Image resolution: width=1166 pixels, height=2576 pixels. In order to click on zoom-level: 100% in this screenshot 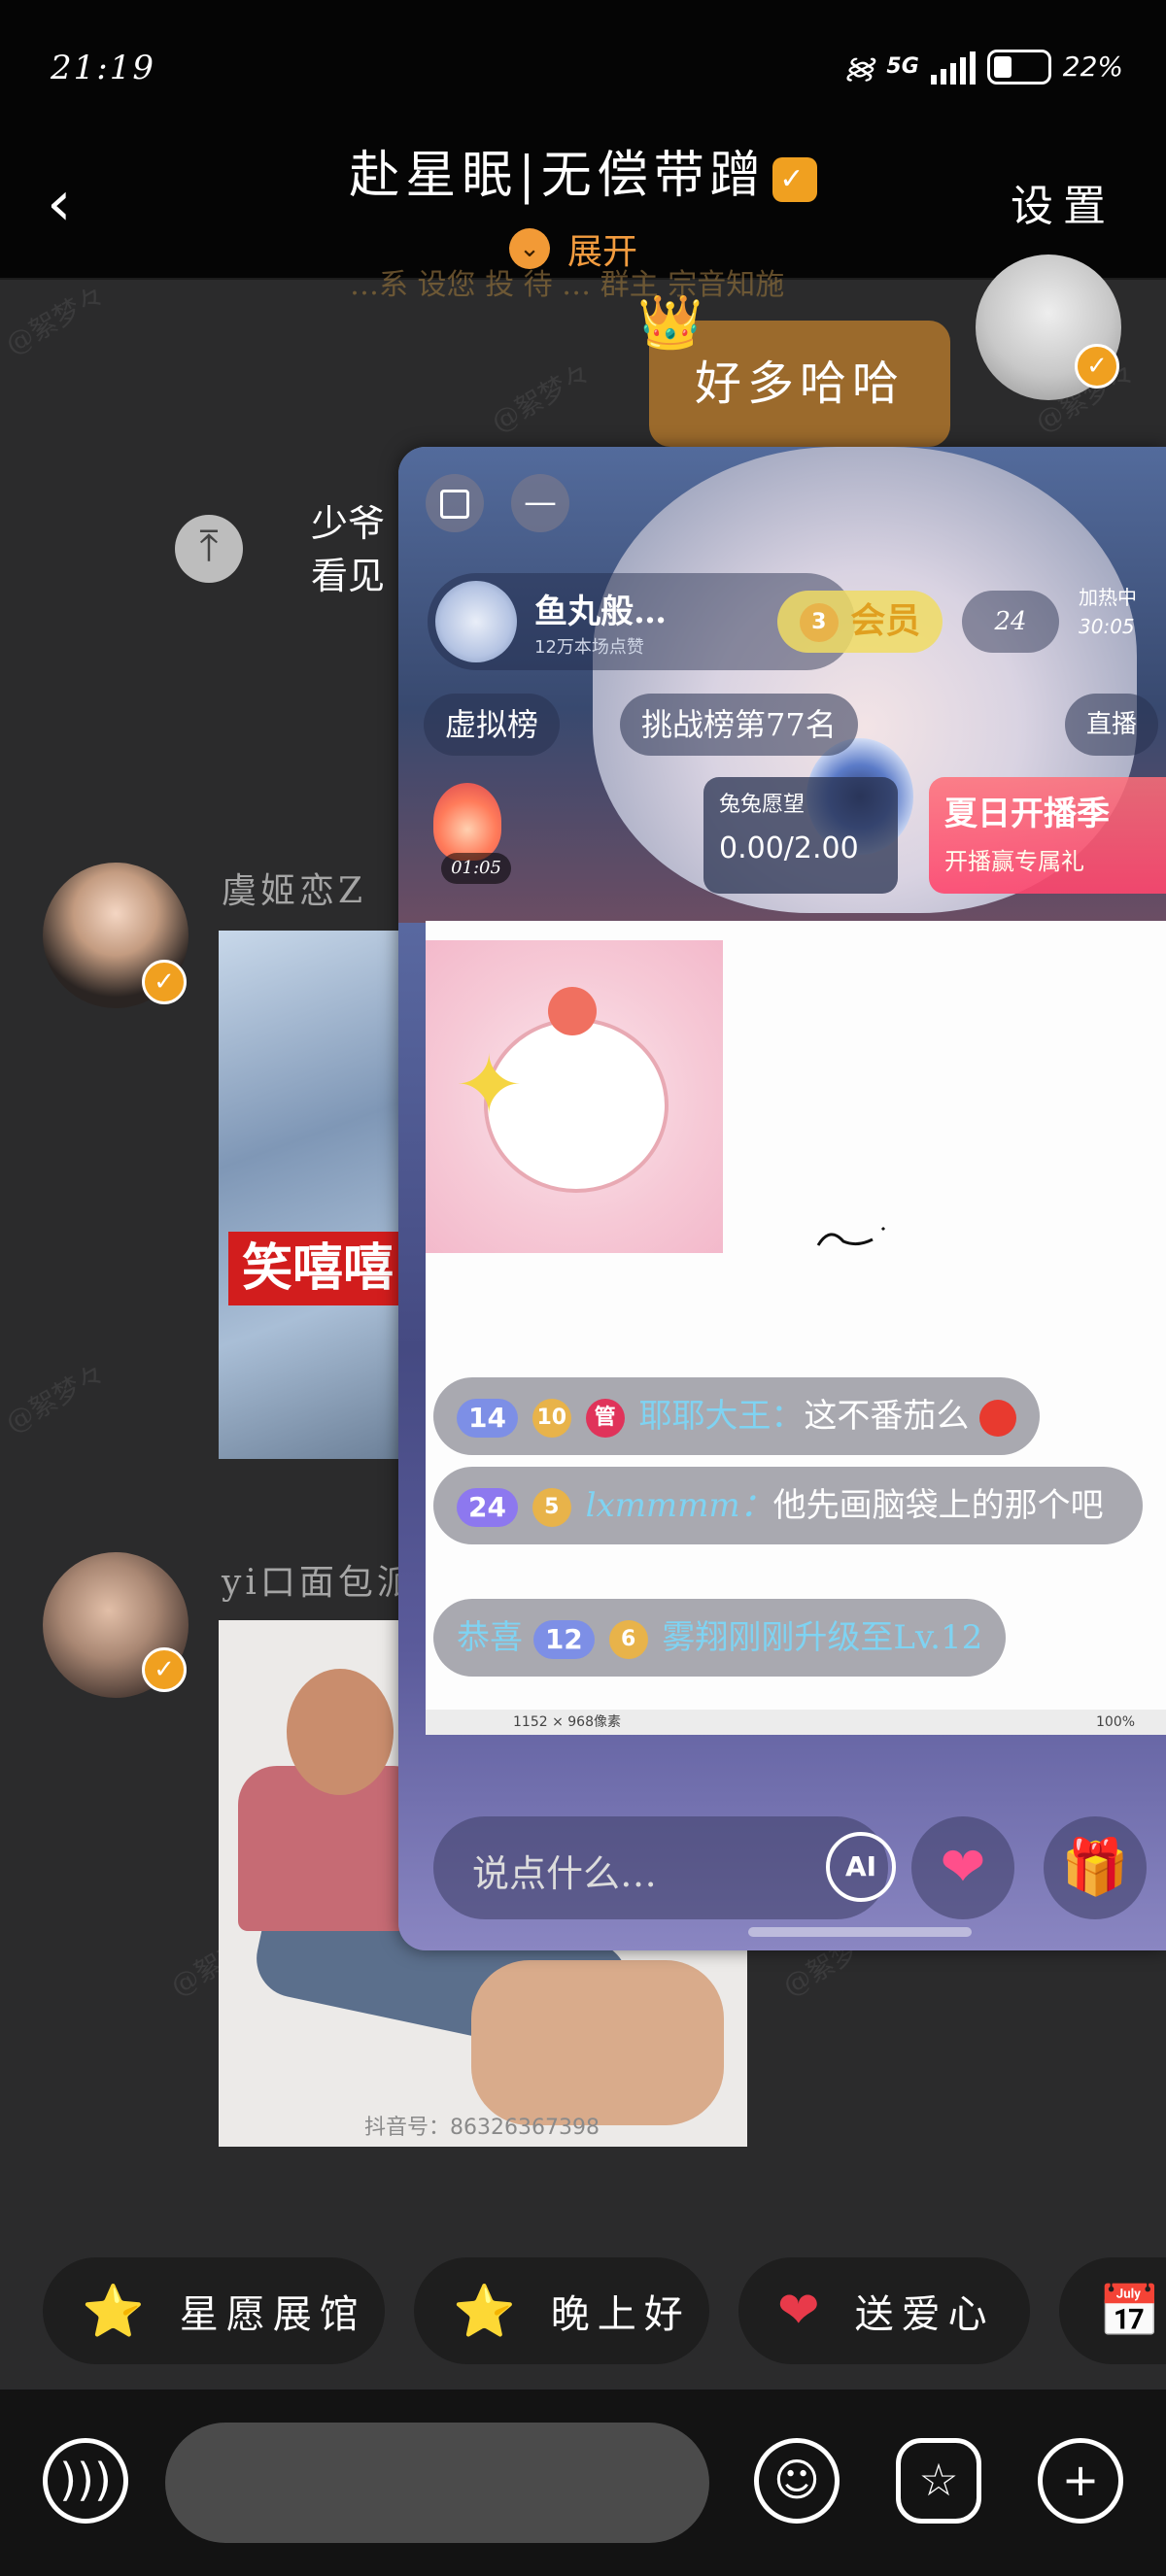, I will do `click(1116, 1722)`.